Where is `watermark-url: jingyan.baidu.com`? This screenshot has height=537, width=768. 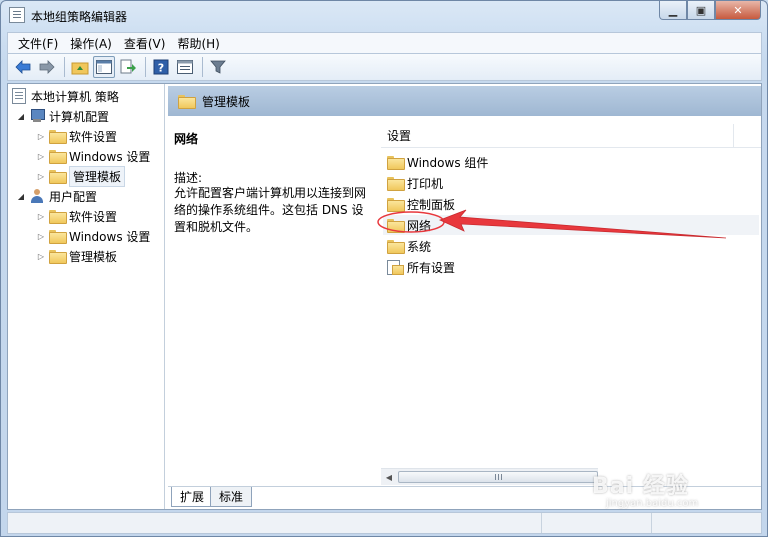 watermark-url: jingyan.baidu.com is located at coordinates (652, 503).